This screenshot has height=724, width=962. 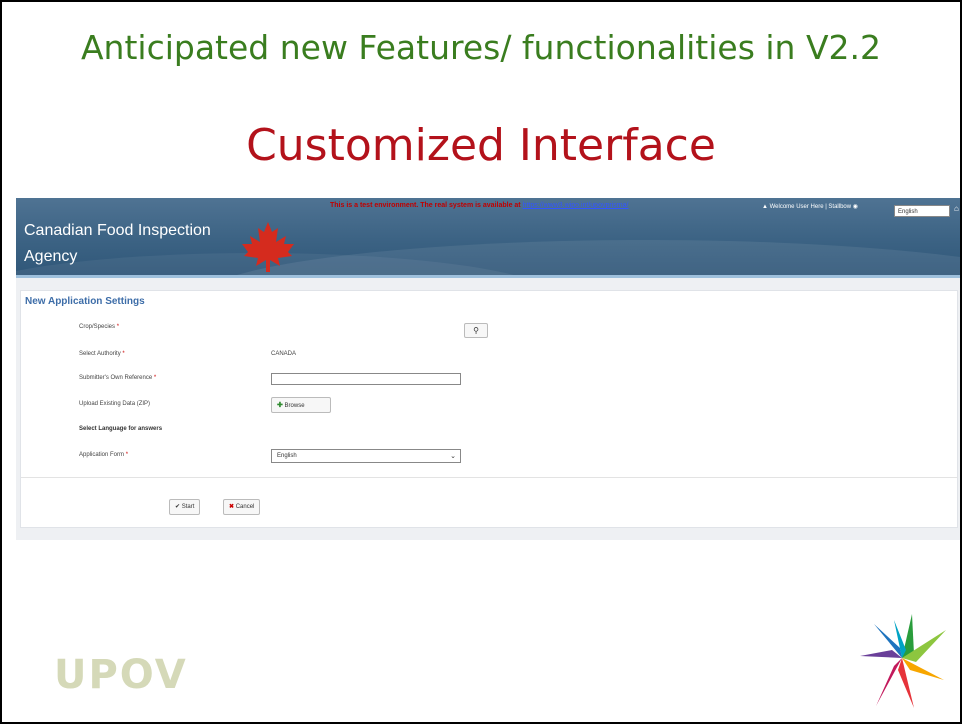 I want to click on upov-logo: UPOV, so click(x=121, y=675).